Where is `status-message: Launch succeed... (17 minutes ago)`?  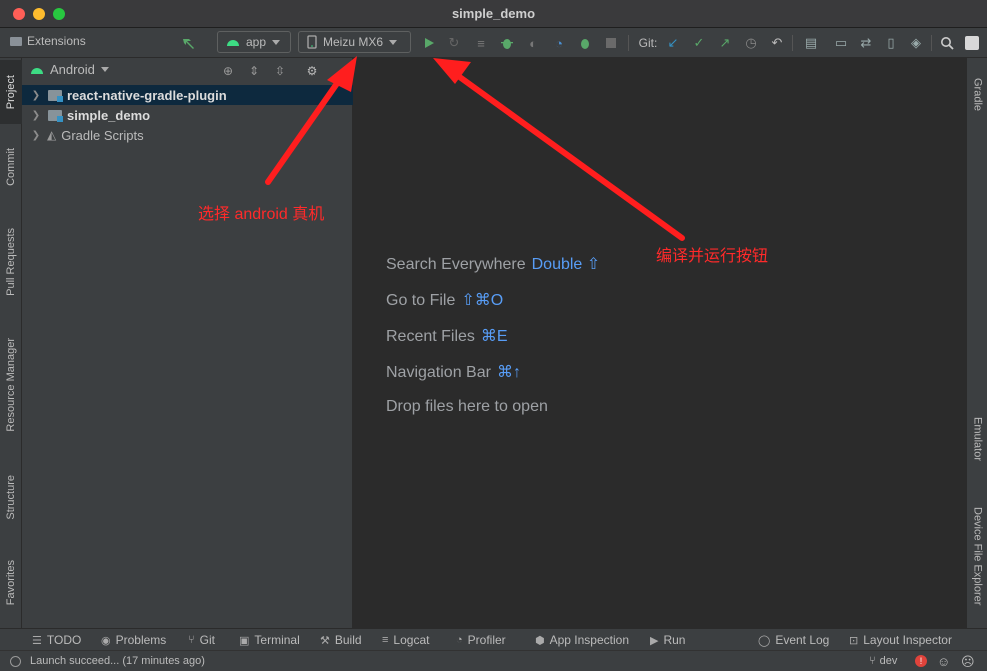 status-message: Launch succeed... (17 minutes ago) is located at coordinates (117, 661).